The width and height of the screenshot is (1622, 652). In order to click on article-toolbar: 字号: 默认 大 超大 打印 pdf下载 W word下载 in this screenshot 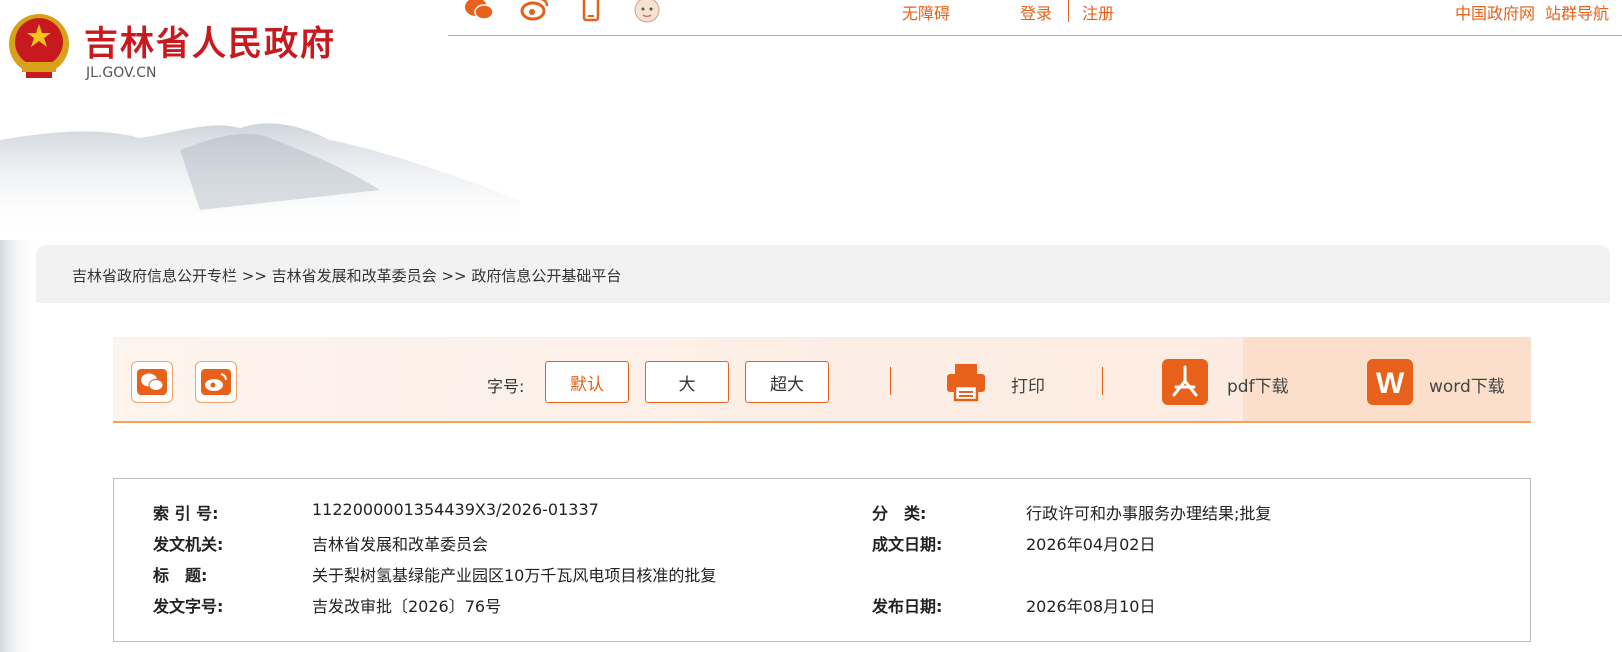, I will do `click(822, 380)`.